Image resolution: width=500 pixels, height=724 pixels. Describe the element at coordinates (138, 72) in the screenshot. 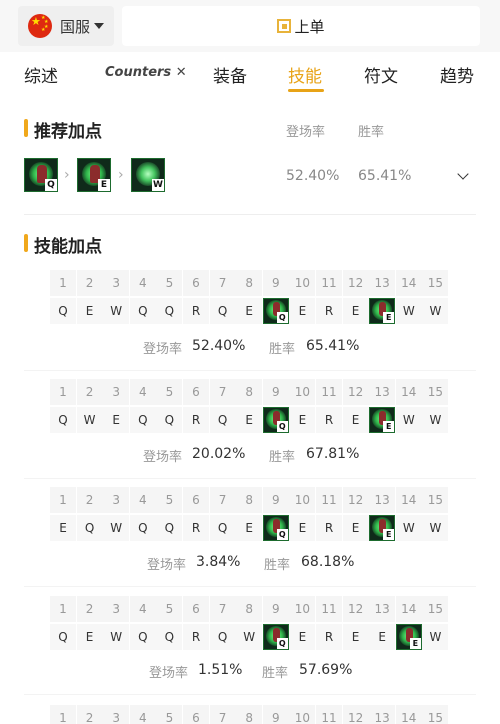

I see `tab-counters-label: Counters` at that location.